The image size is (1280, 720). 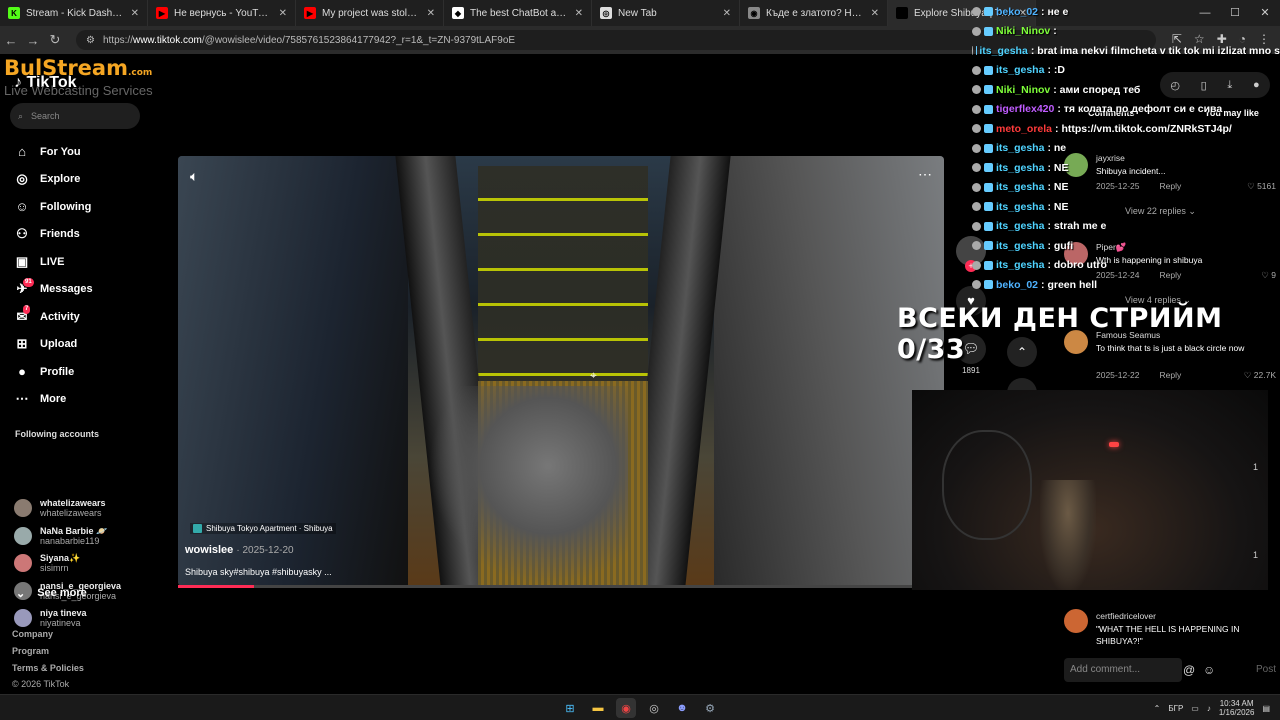 I want to click on chat-text: : ами според теб, so click(x=1097, y=89).